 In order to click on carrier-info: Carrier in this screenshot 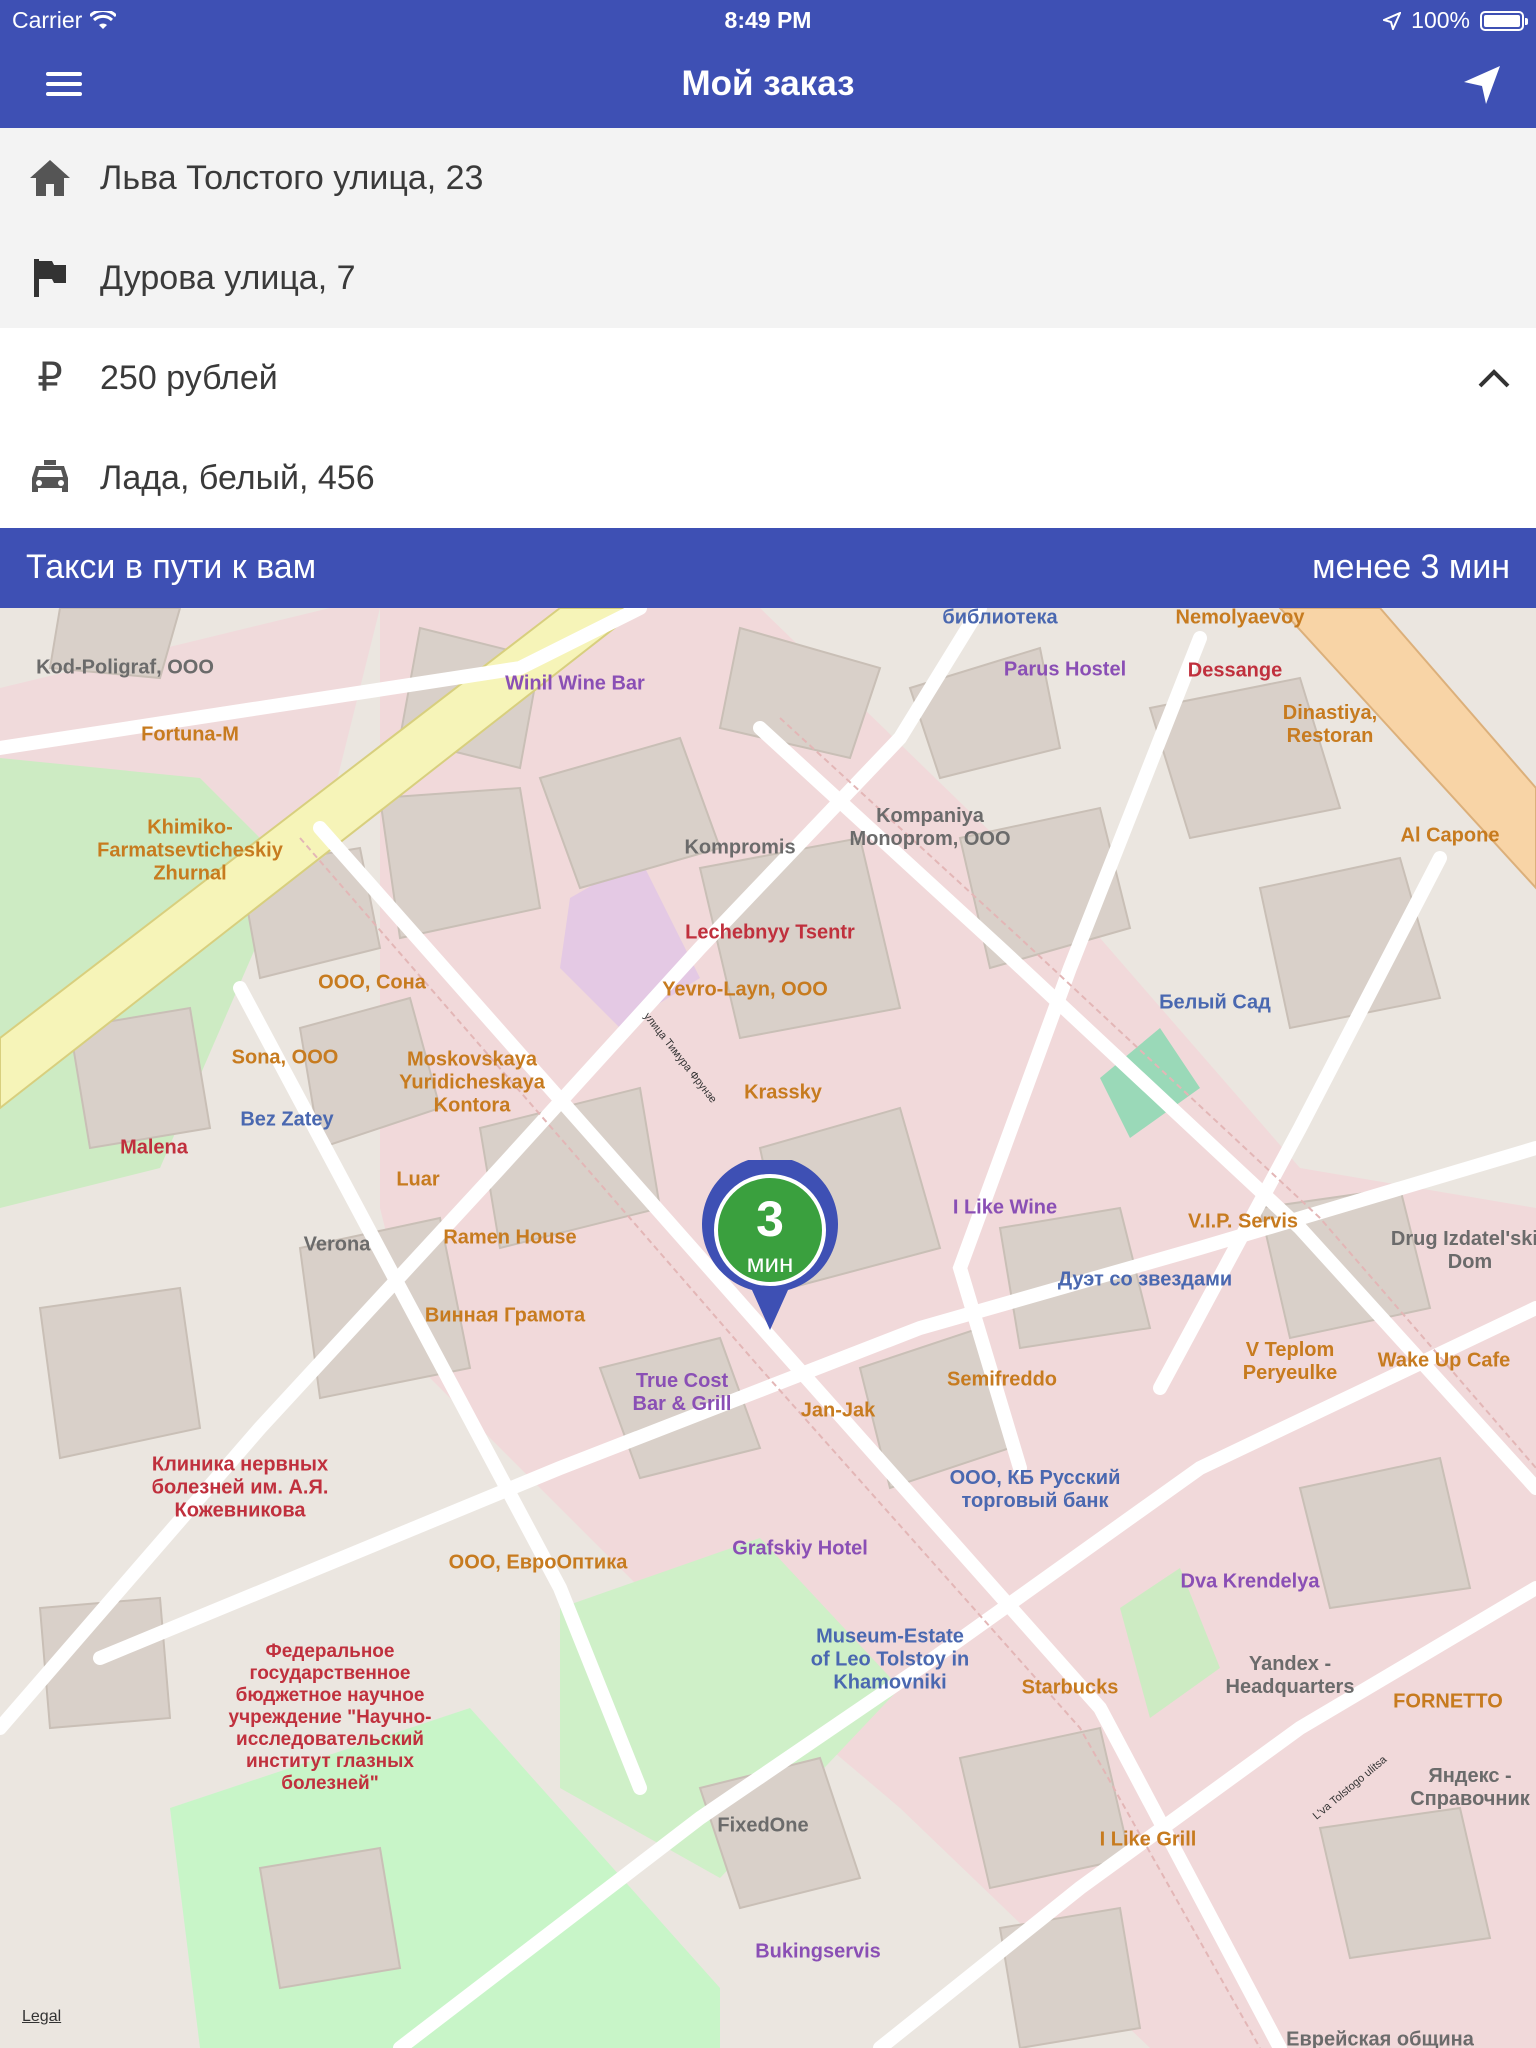, I will do `click(64, 20)`.